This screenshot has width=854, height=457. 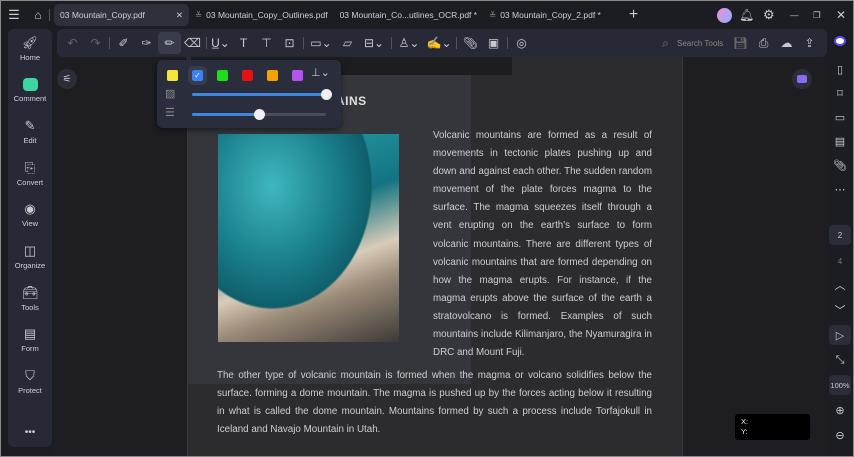 What do you see at coordinates (30, 84) in the screenshot?
I see `comment-icon` at bounding box center [30, 84].